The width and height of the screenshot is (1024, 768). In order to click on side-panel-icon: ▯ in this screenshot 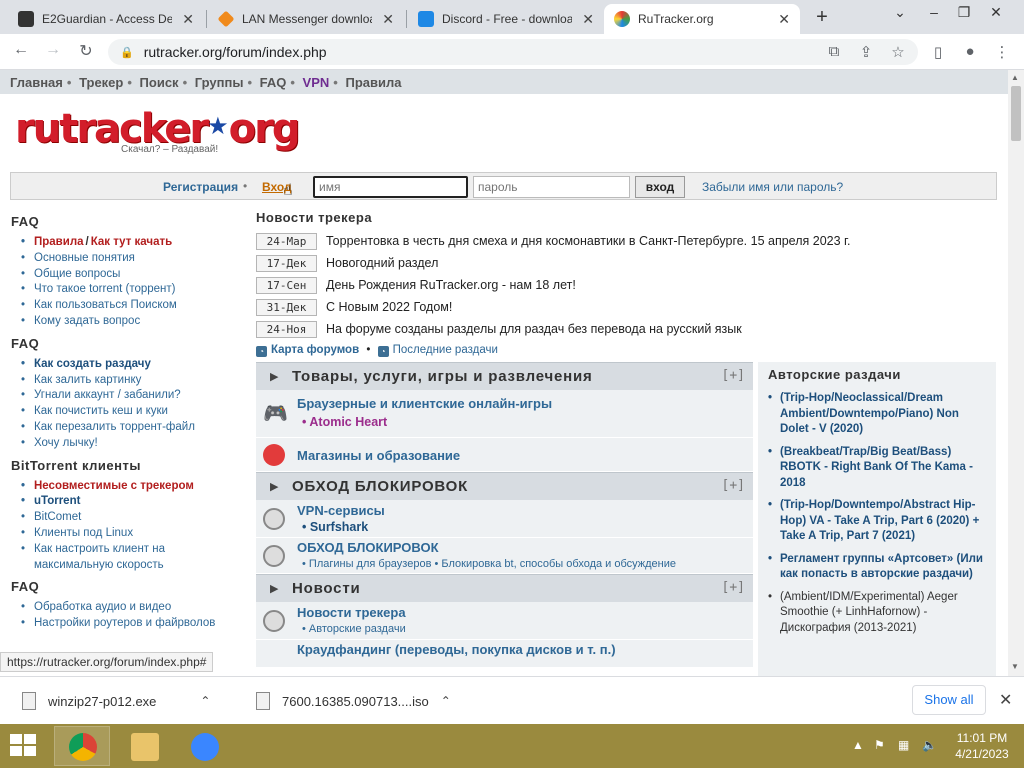, I will do `click(938, 52)`.